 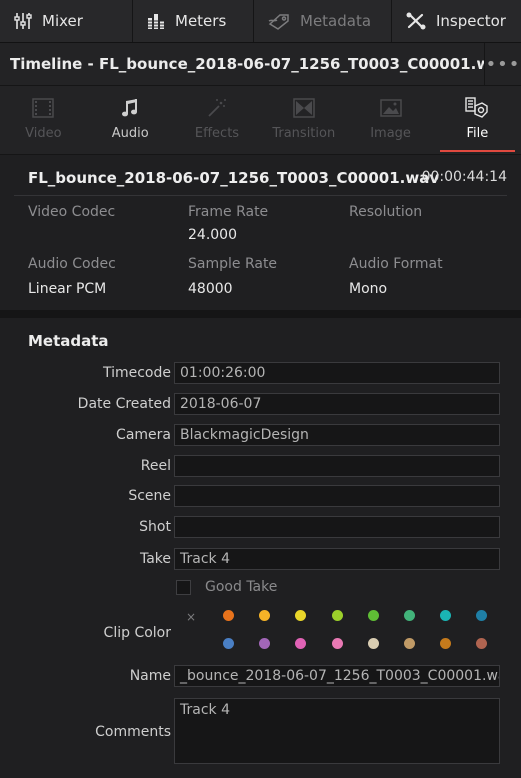 I want to click on camera-label: Camera, so click(x=143, y=435).